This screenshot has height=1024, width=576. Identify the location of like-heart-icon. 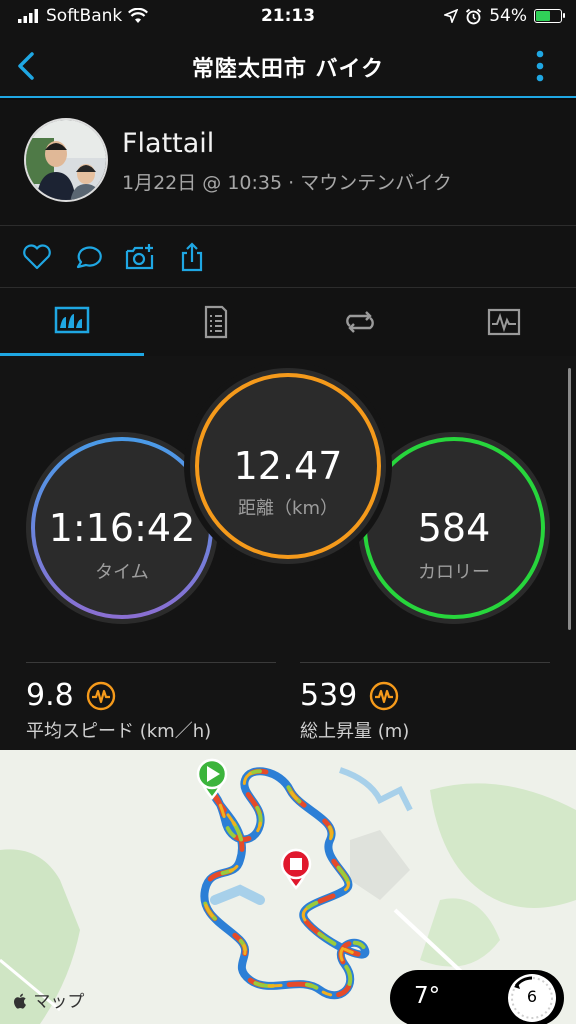
(37, 257).